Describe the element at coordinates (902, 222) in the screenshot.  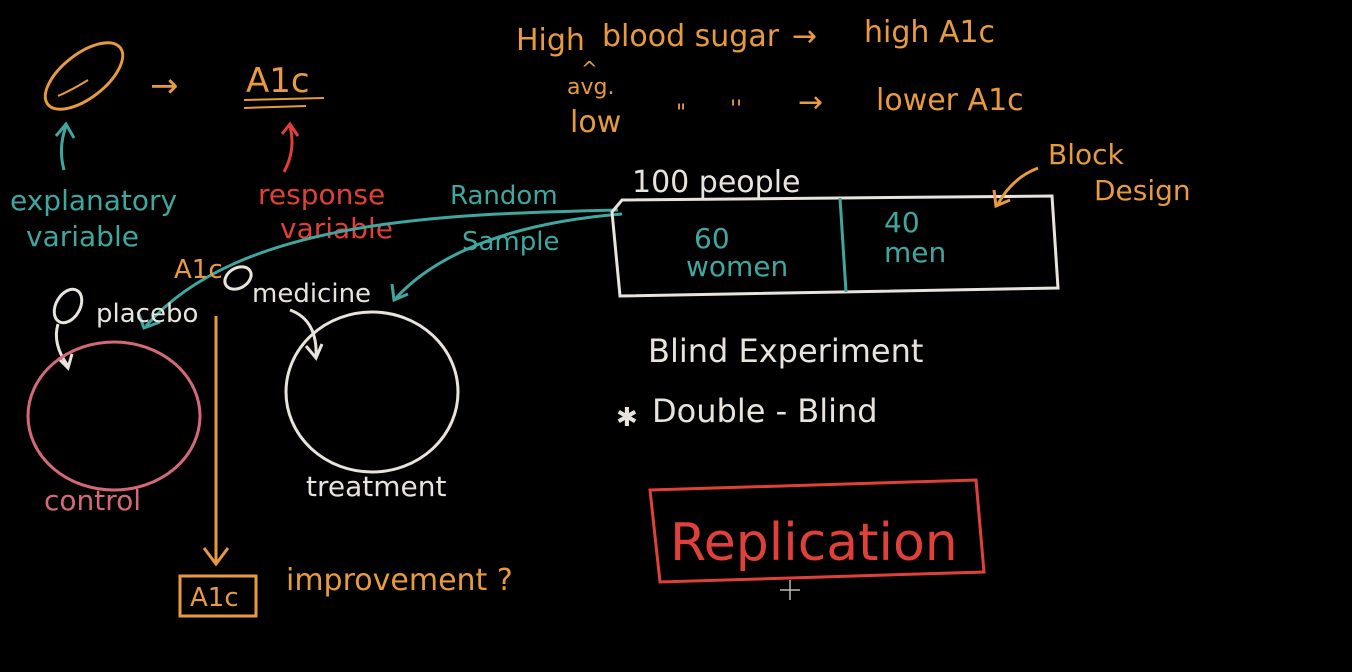
I see `men-count: 40` at that location.